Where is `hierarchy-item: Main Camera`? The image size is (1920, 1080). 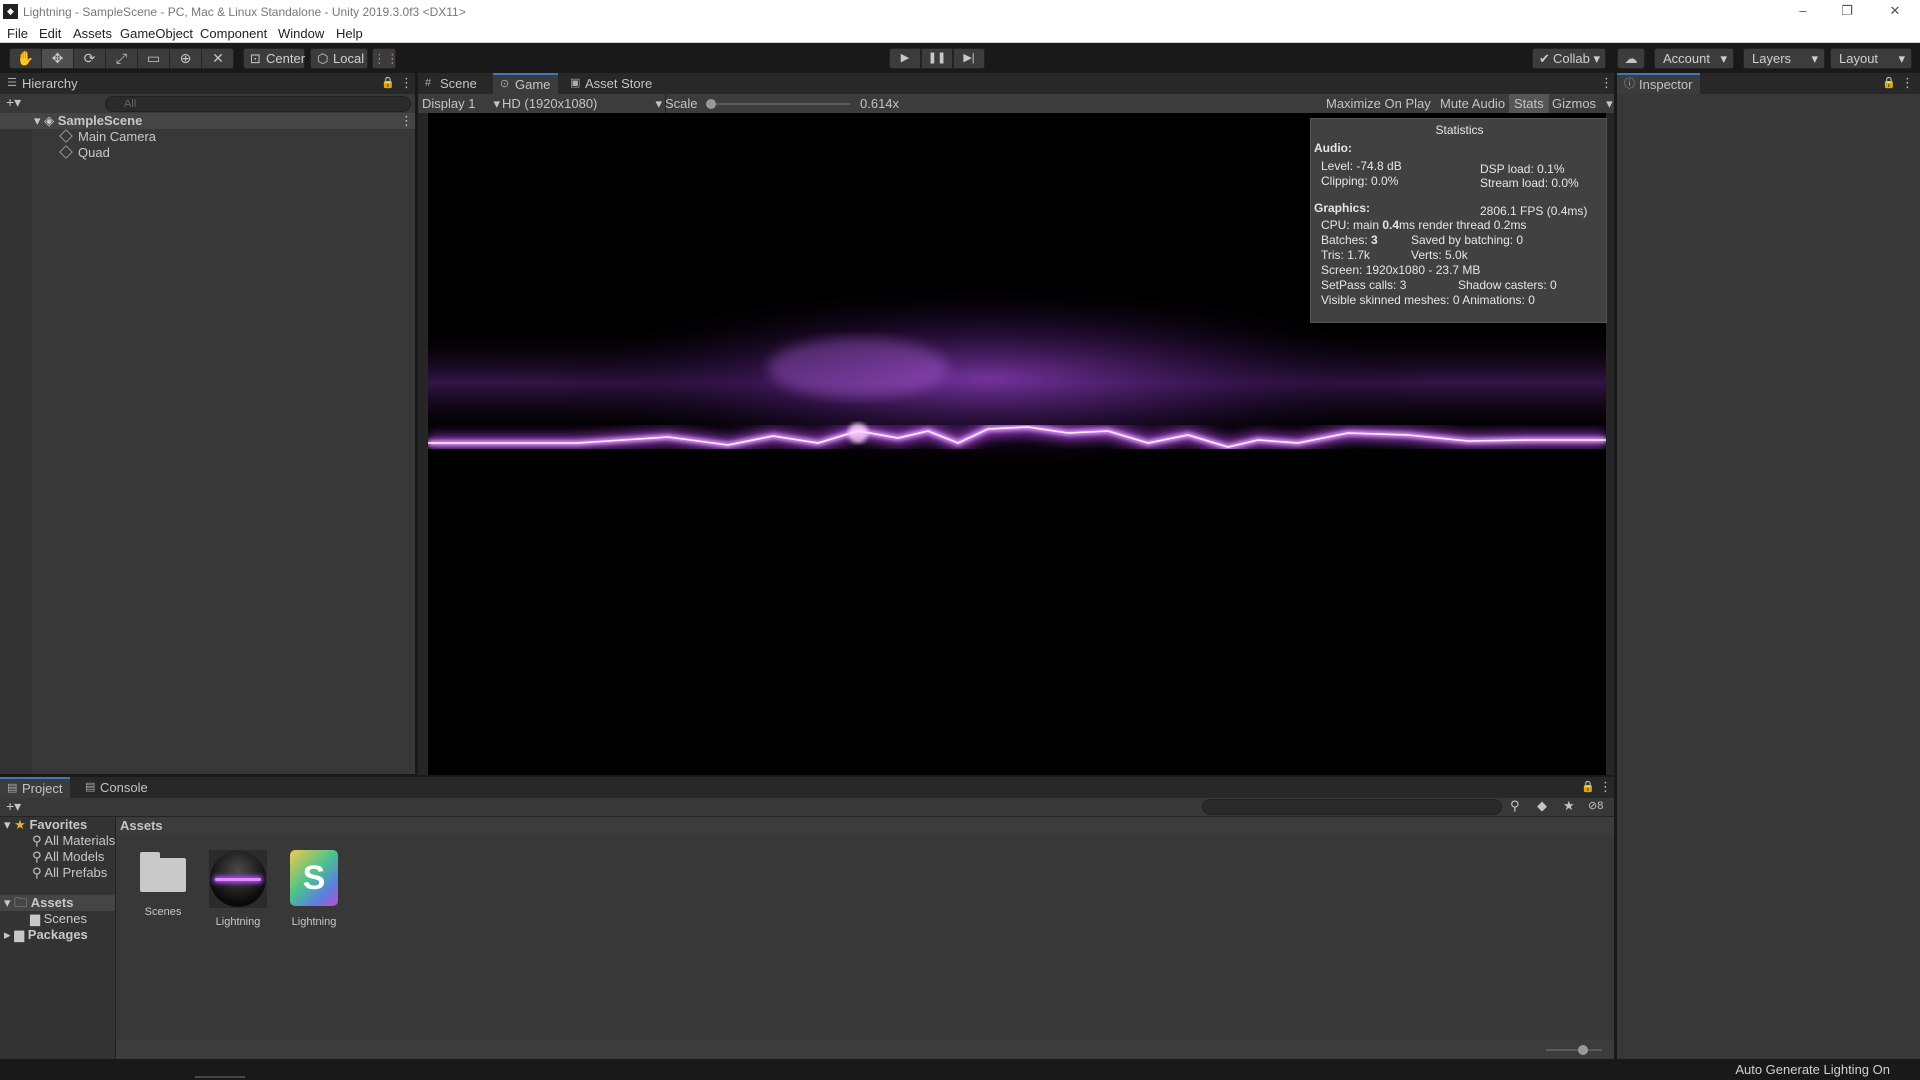 hierarchy-item: Main Camera is located at coordinates (107, 137).